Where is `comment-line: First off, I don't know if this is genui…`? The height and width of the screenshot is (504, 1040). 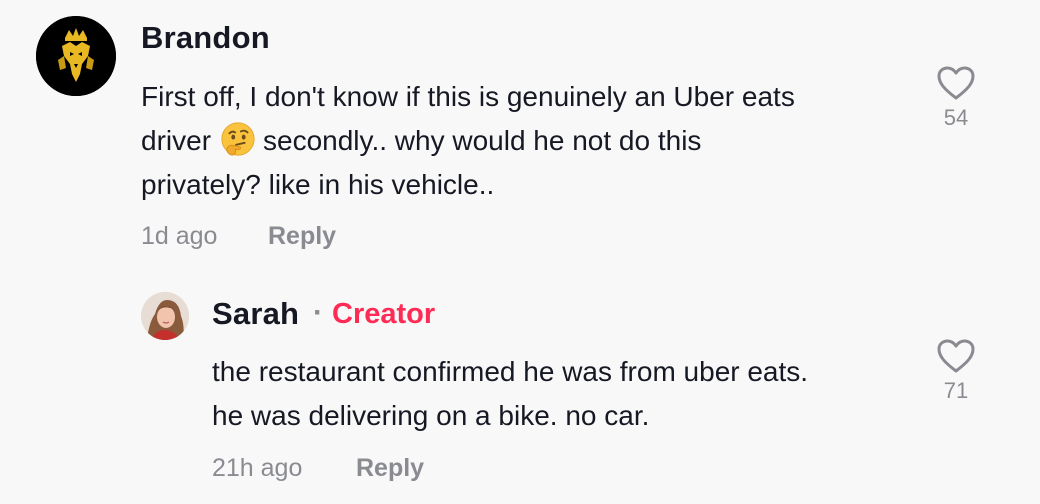
comment-line: First off, I don't know if this is genui… is located at coordinates (468, 96).